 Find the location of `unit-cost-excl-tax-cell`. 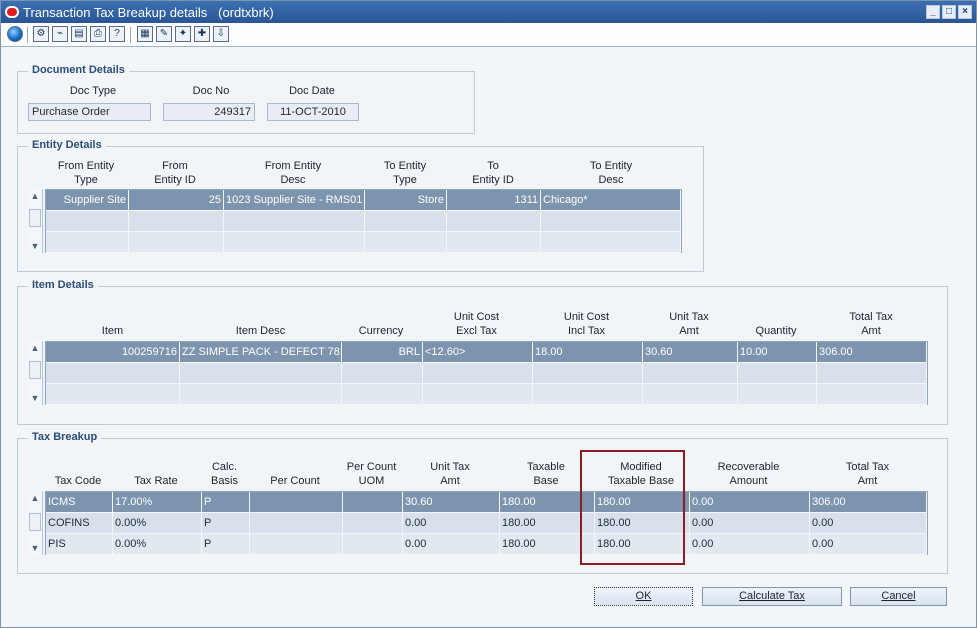

unit-cost-excl-tax-cell is located at coordinates (478, 394).